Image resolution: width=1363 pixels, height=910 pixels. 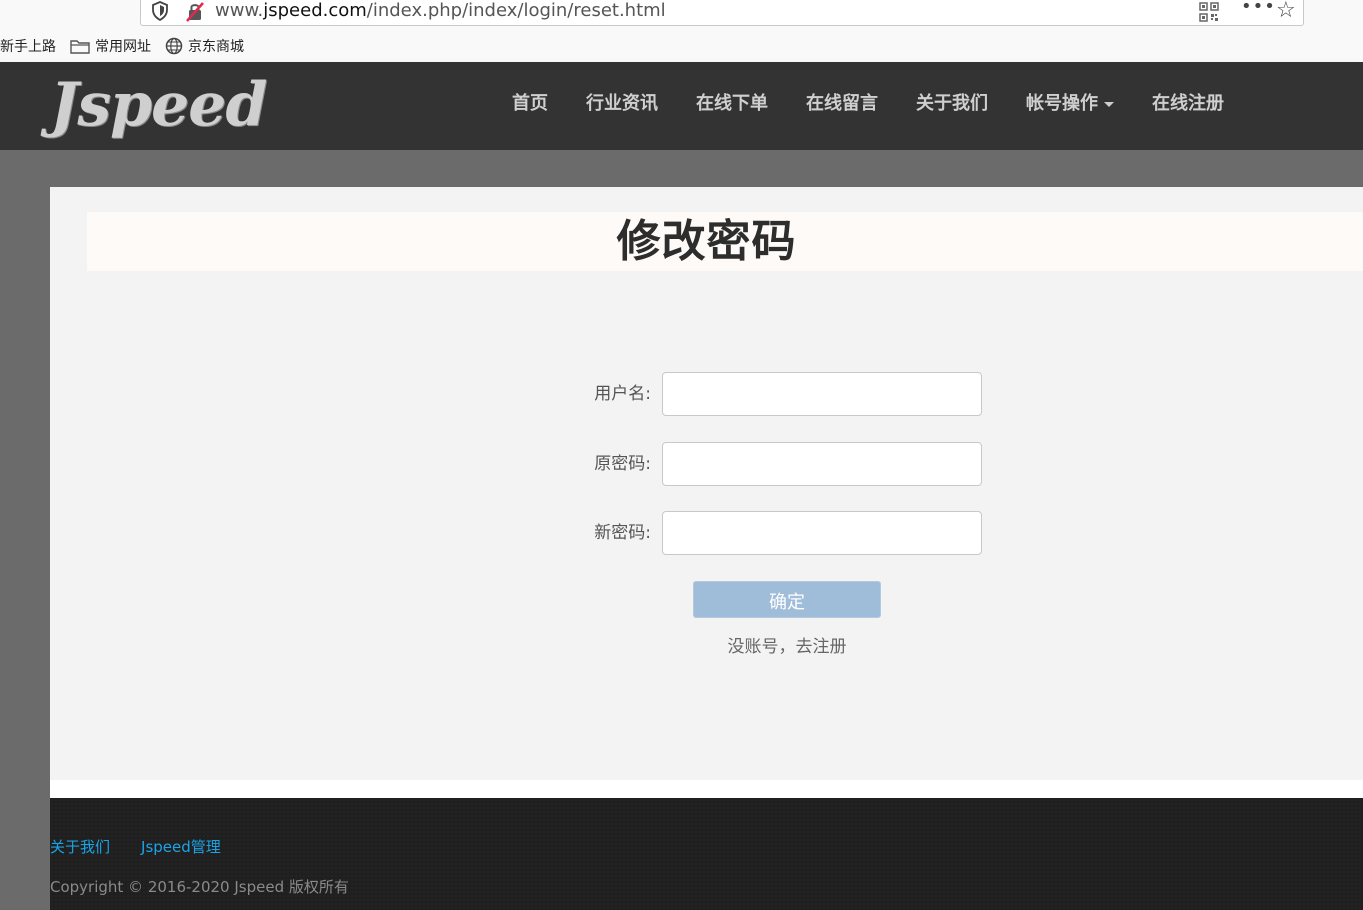 What do you see at coordinates (1109, 104) in the screenshot?
I see `caret-down-icon` at bounding box center [1109, 104].